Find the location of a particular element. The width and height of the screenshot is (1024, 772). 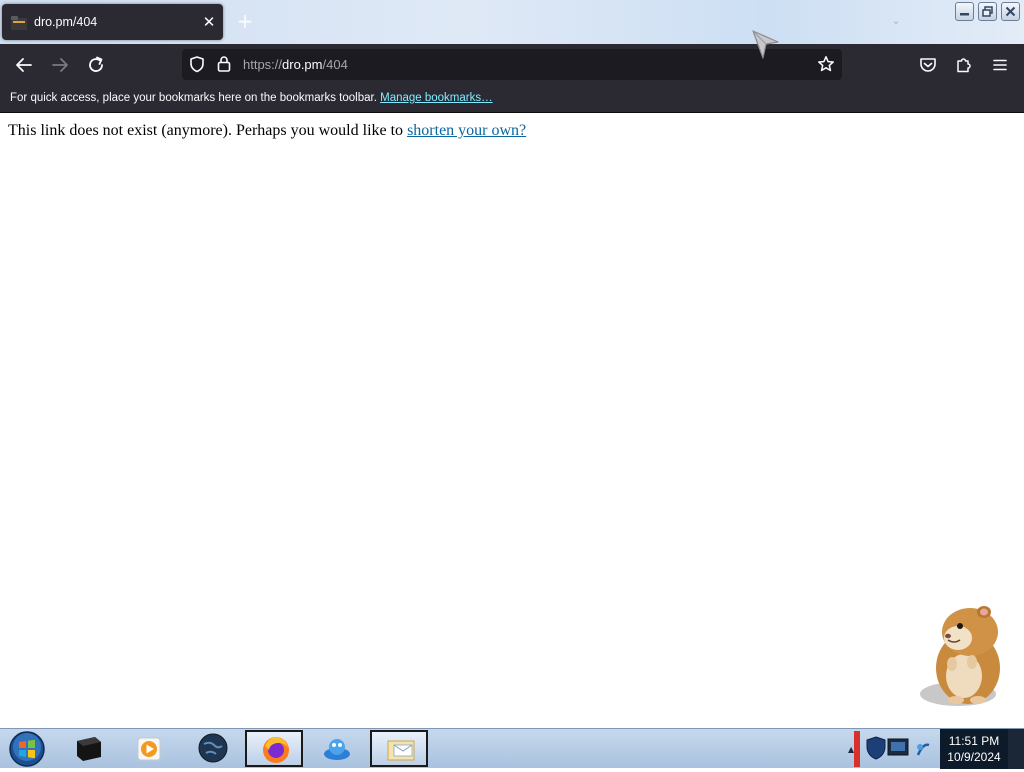

start-button is located at coordinates (28, 749).